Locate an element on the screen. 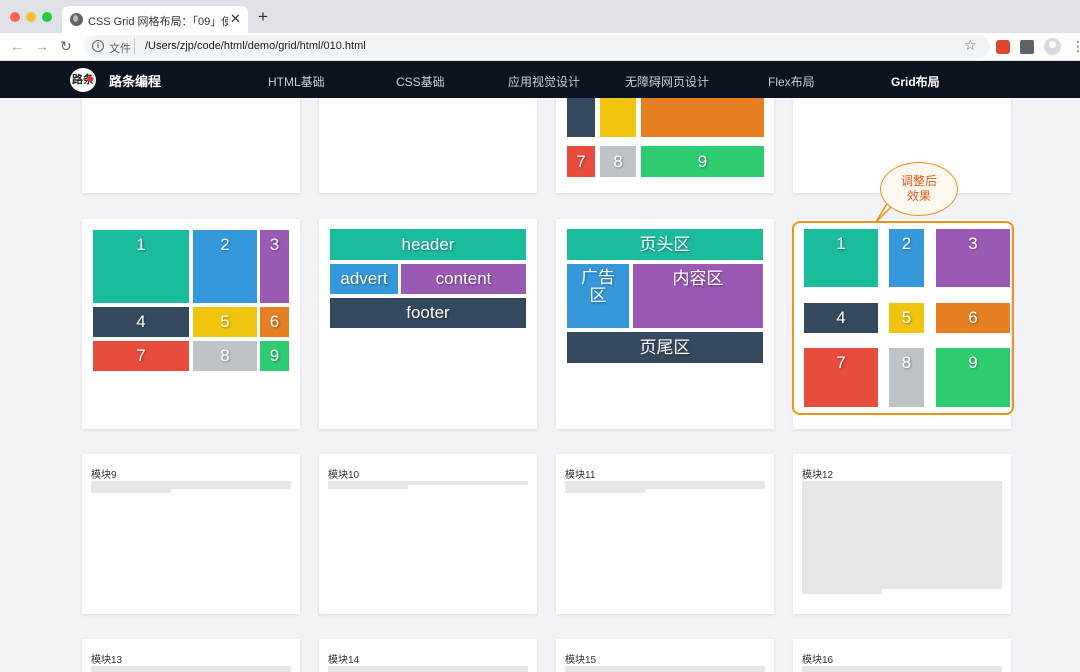  tab-title: CSS Grid 网格布局：「09」使用 is located at coordinates (158, 22).